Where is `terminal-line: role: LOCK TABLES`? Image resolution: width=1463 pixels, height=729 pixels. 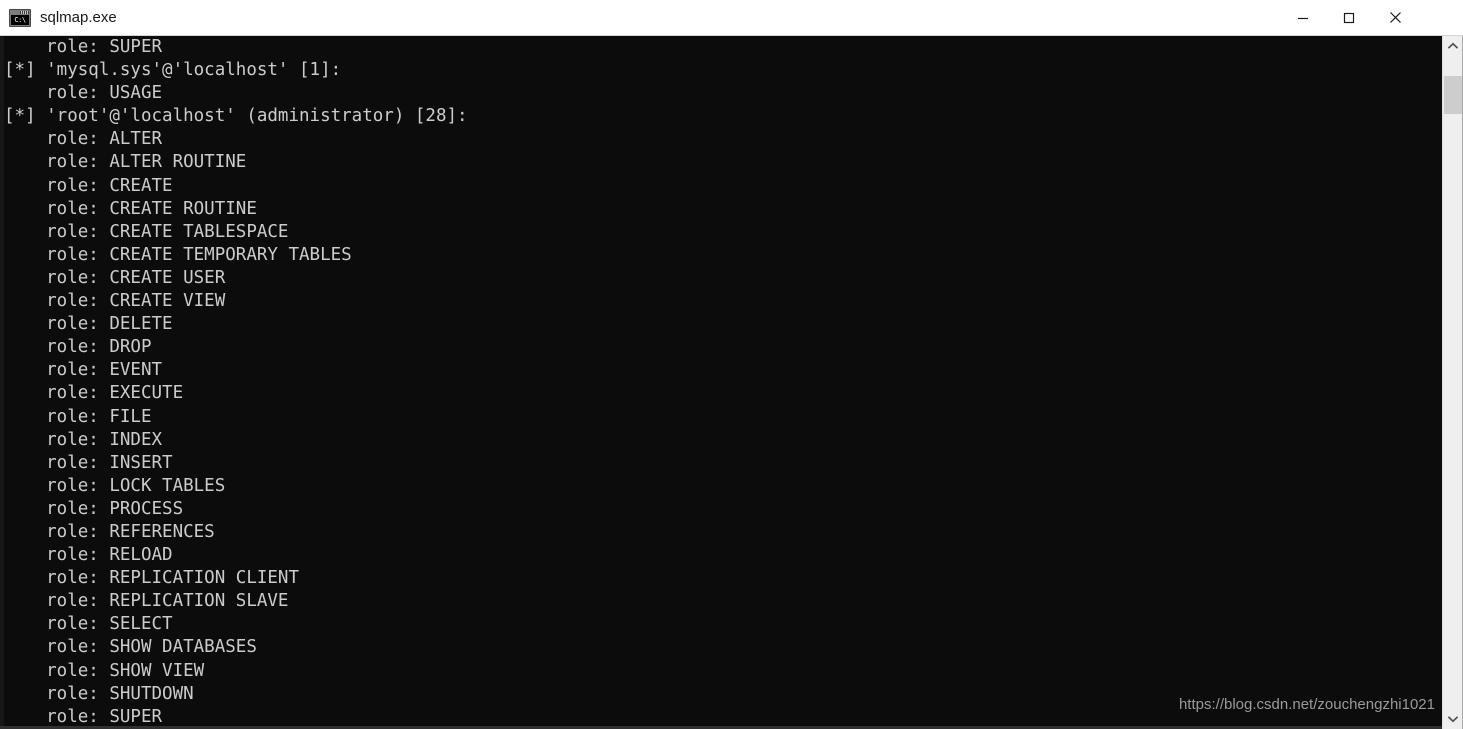
terminal-line: role: LOCK TABLES is located at coordinates (115, 485).